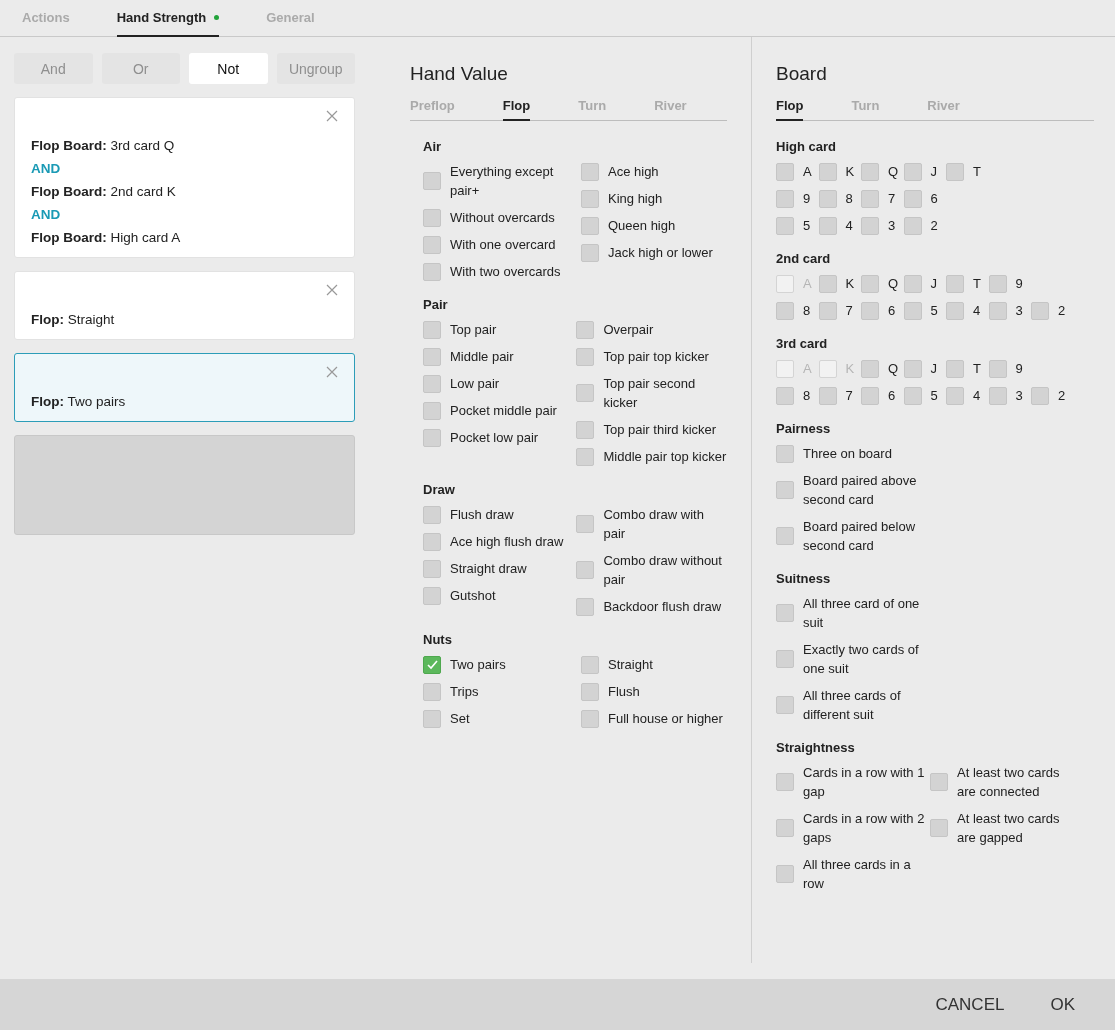 The width and height of the screenshot is (1115, 1030). Describe the element at coordinates (184, 485) in the screenshot. I see `drop-area` at that location.